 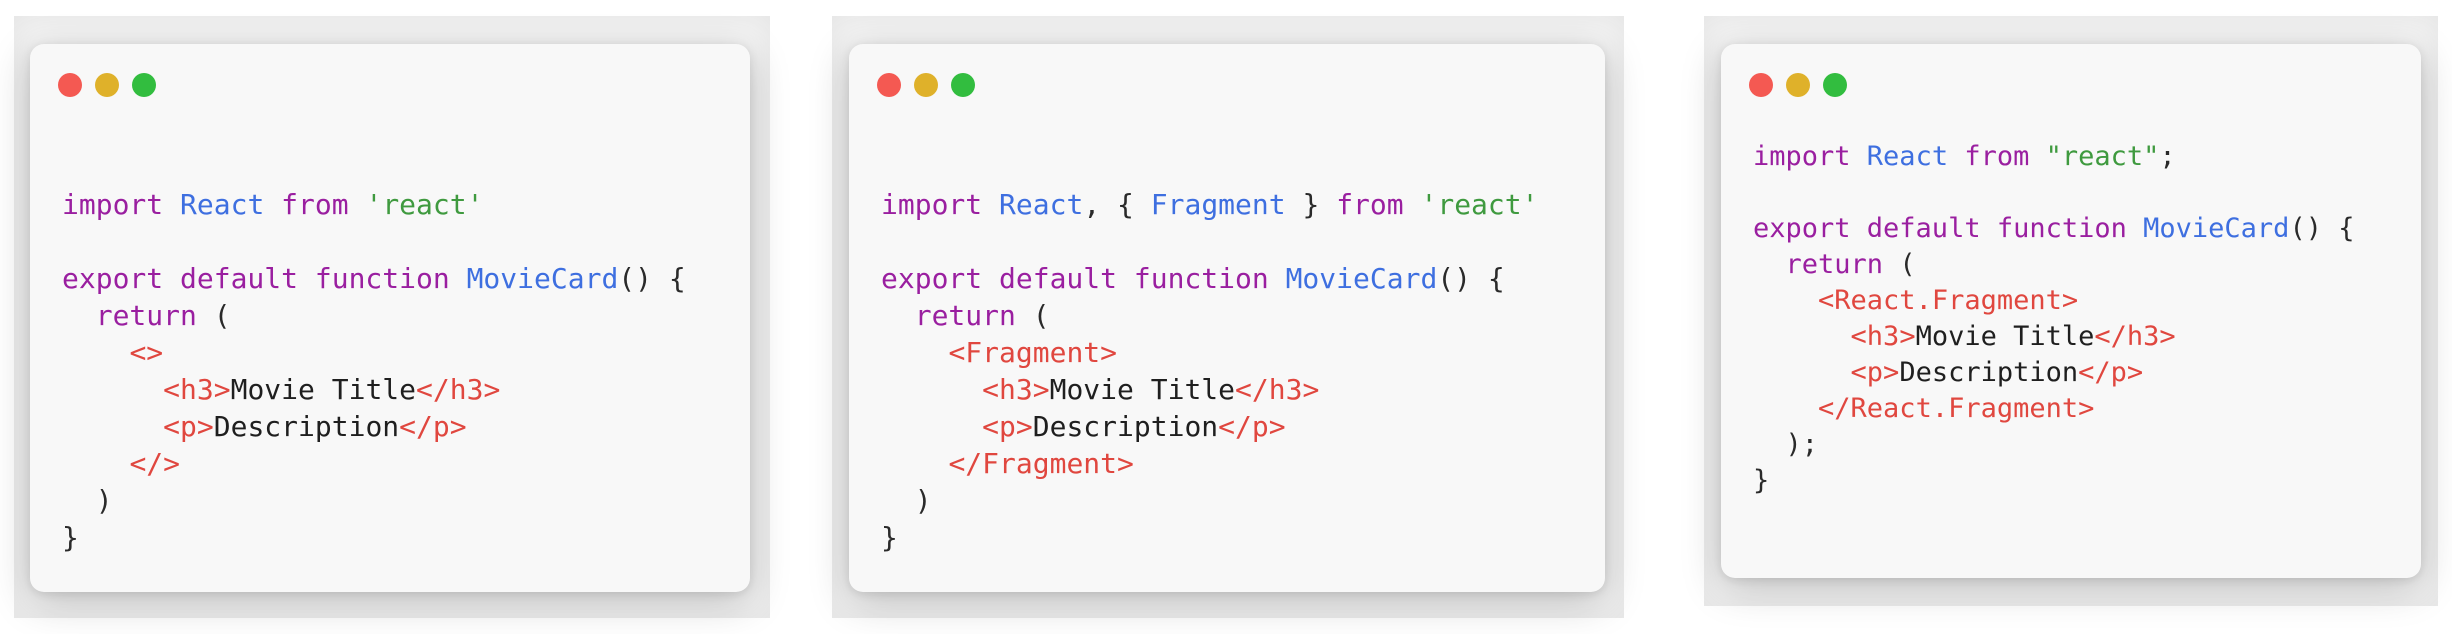 I want to click on code-line: import React, { Fragment } from 'react', so click(x=1210, y=204).